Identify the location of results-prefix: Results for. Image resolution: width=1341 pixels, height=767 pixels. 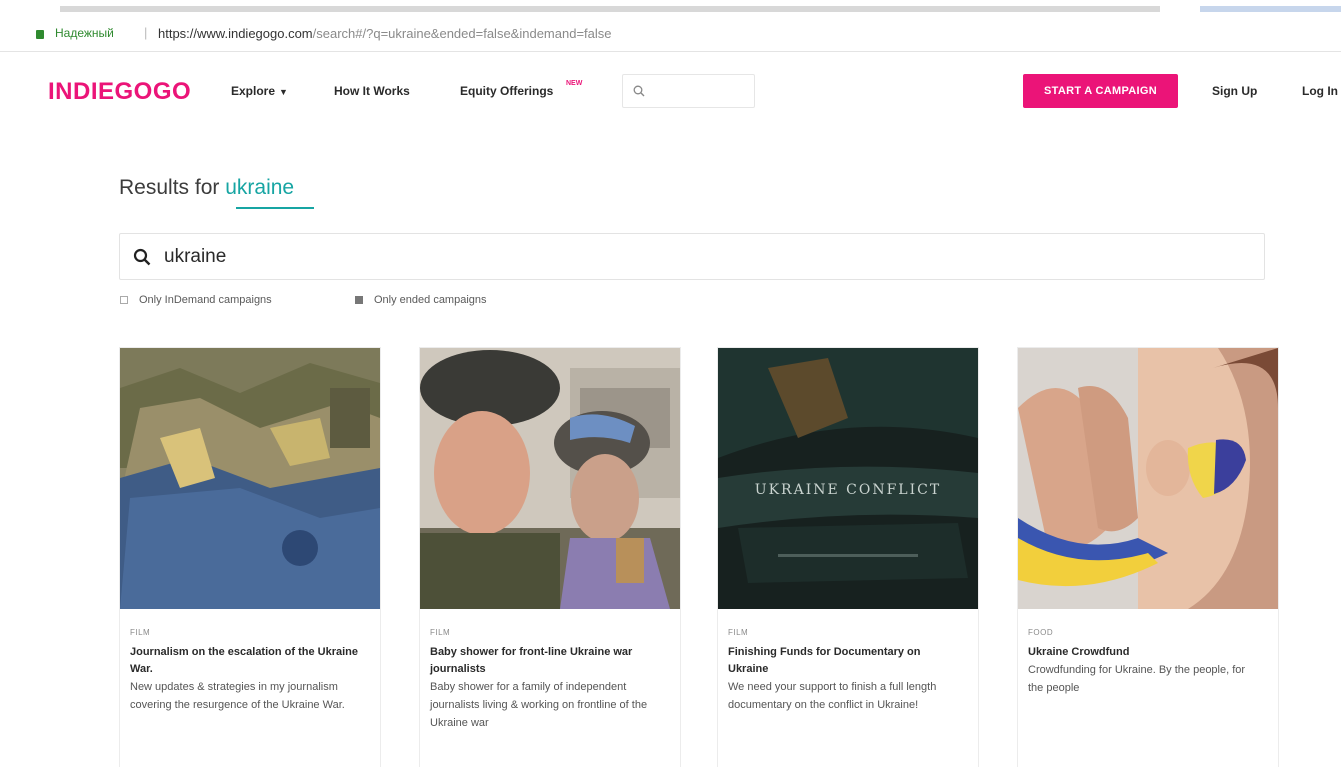
(169, 187).